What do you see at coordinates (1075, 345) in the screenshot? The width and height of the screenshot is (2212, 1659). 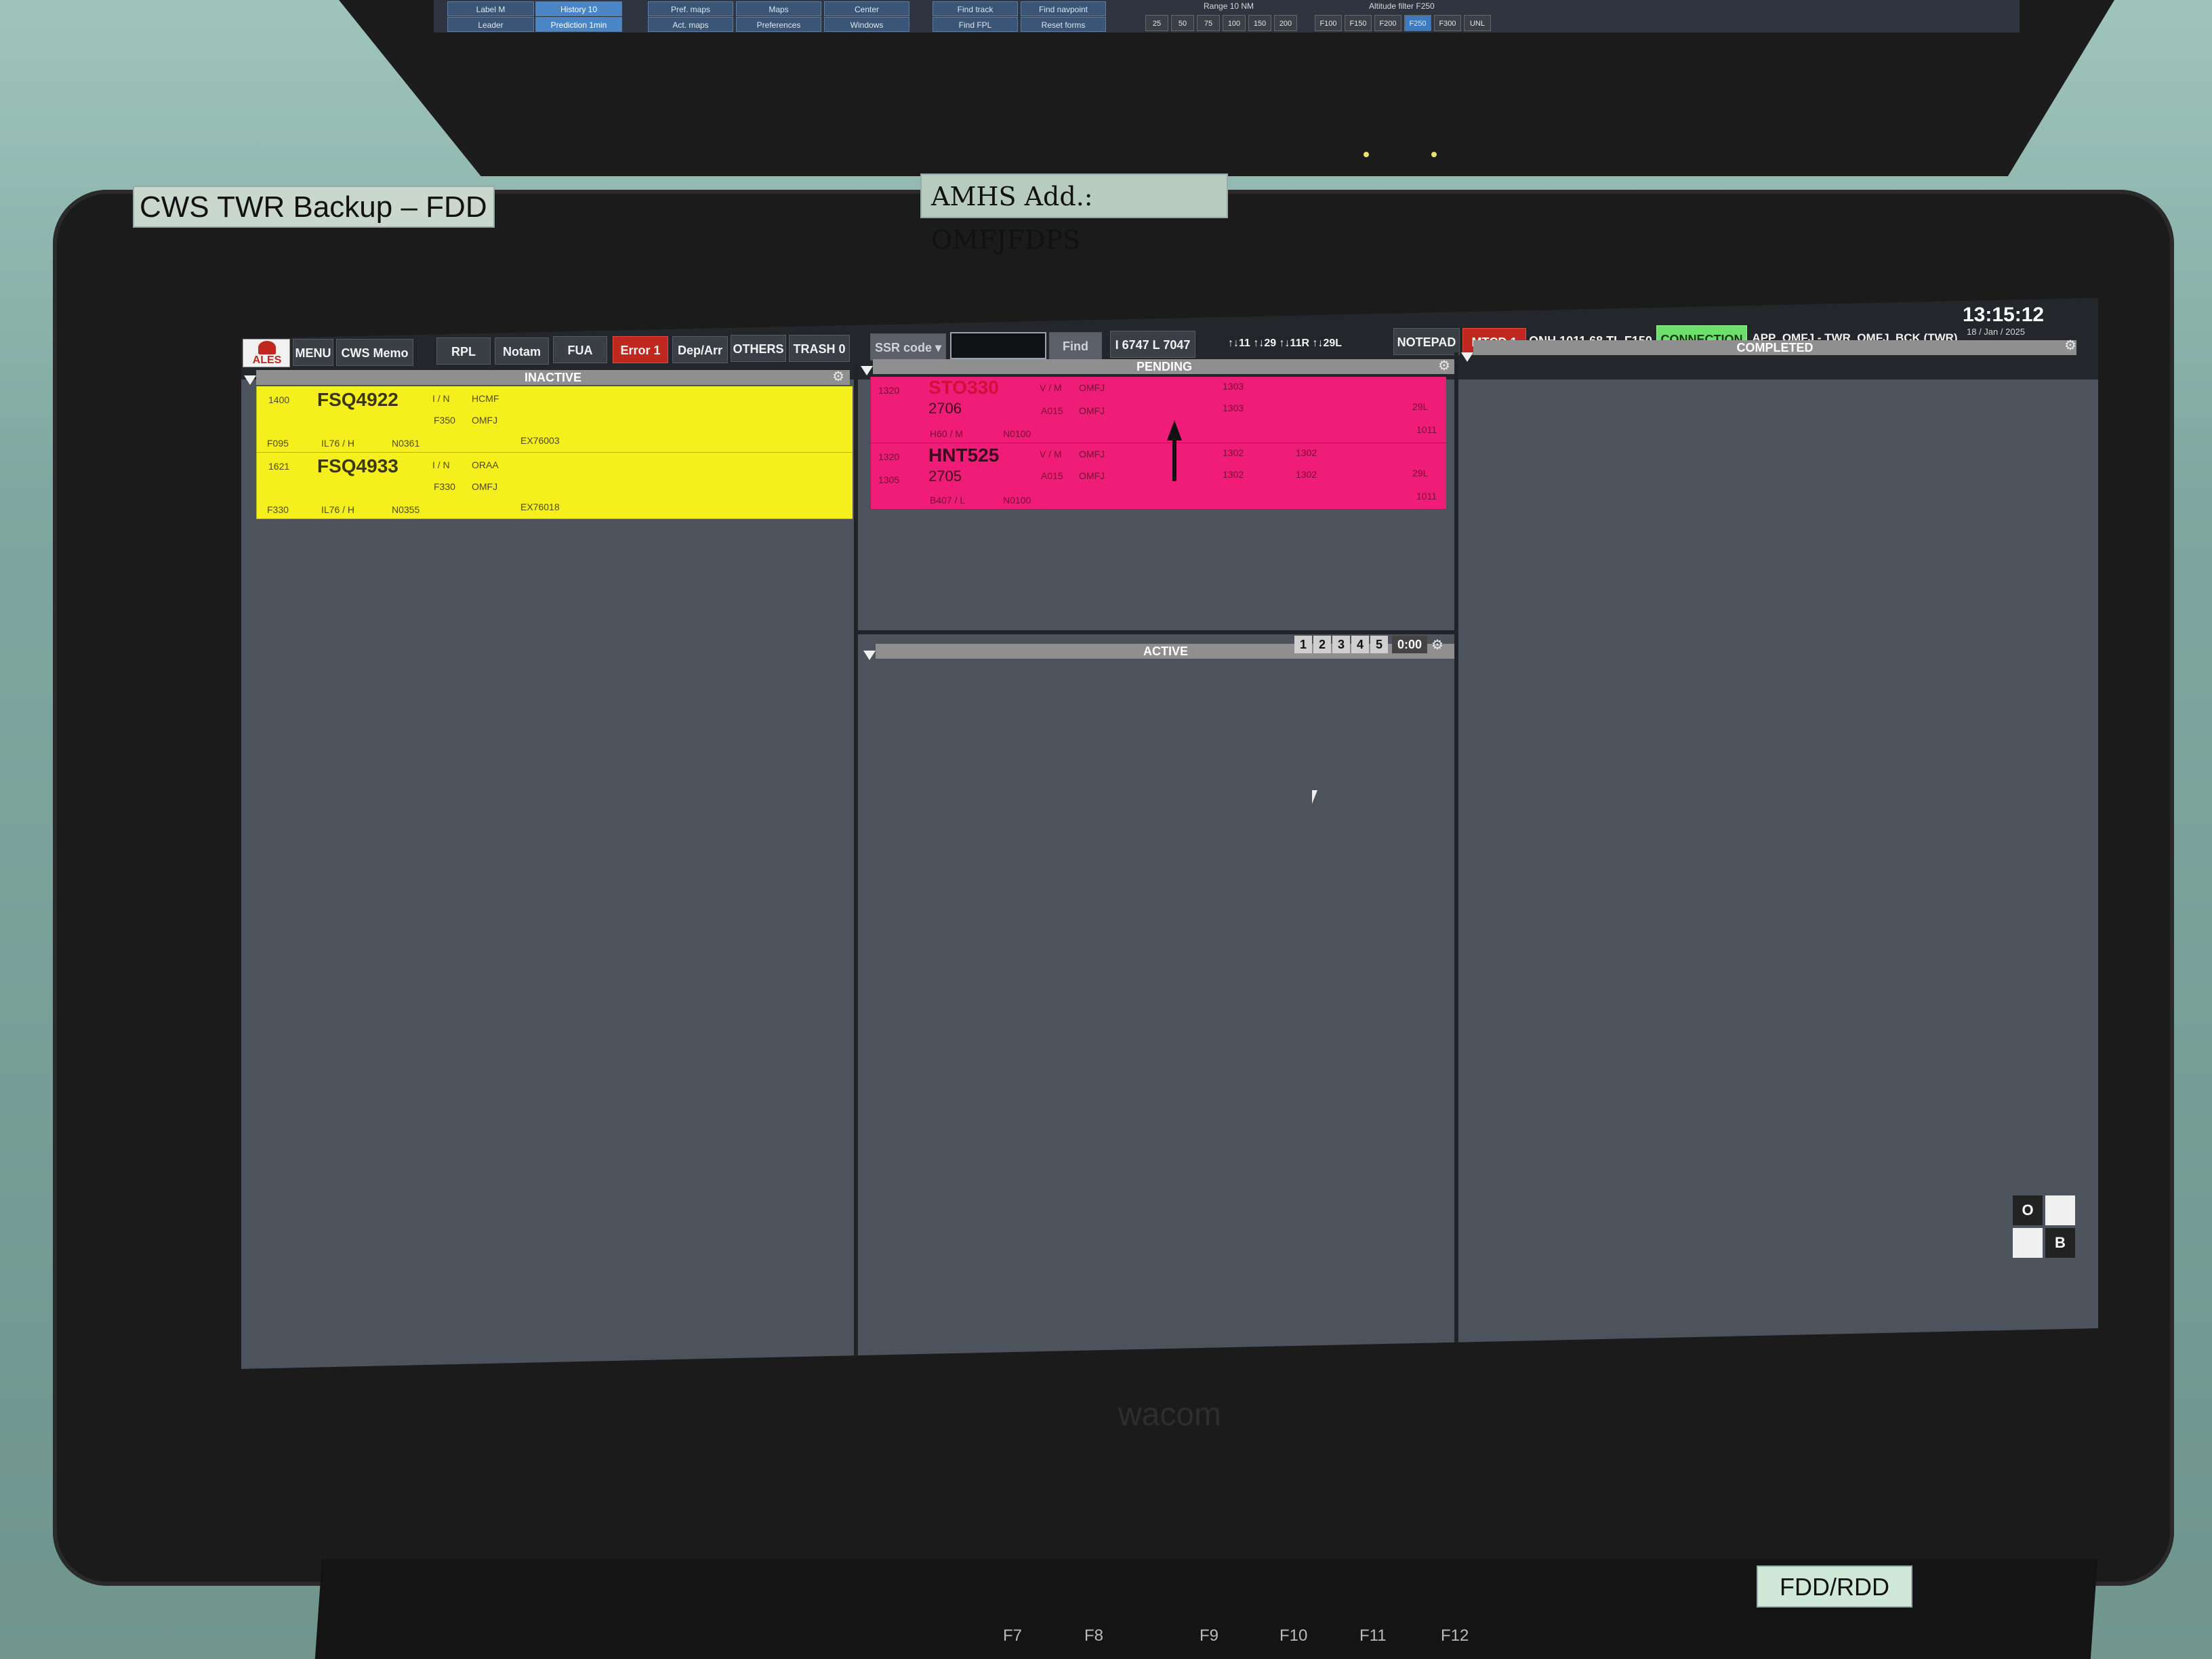 I see `find-button: Find` at bounding box center [1075, 345].